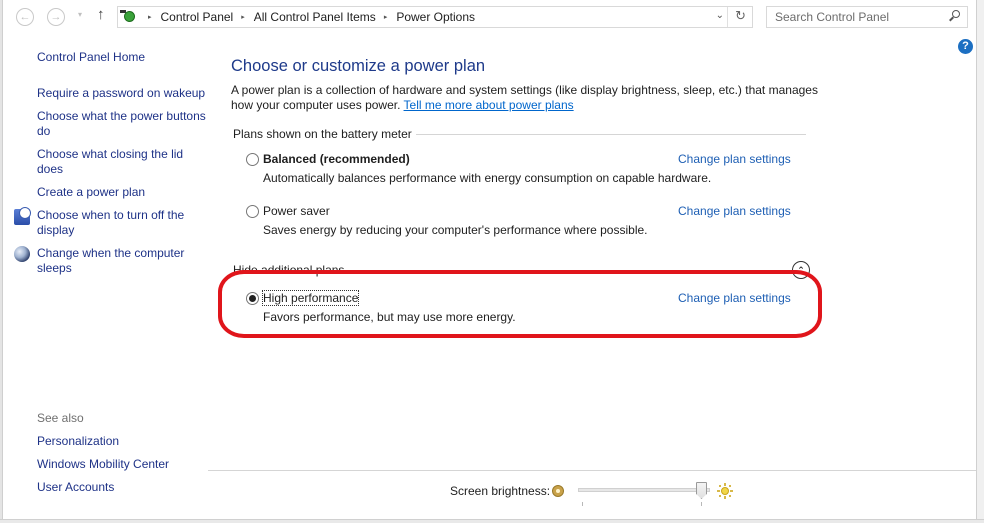  Describe the element at coordinates (592, 470) in the screenshot. I see `footer-divider` at that location.